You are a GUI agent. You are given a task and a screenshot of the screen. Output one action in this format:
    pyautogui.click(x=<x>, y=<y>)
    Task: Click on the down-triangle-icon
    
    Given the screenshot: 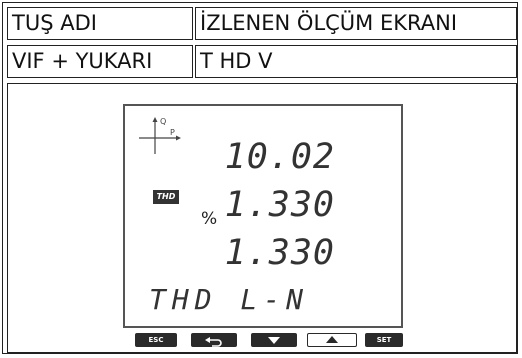 What is the action you would take?
    pyautogui.click(x=274, y=340)
    